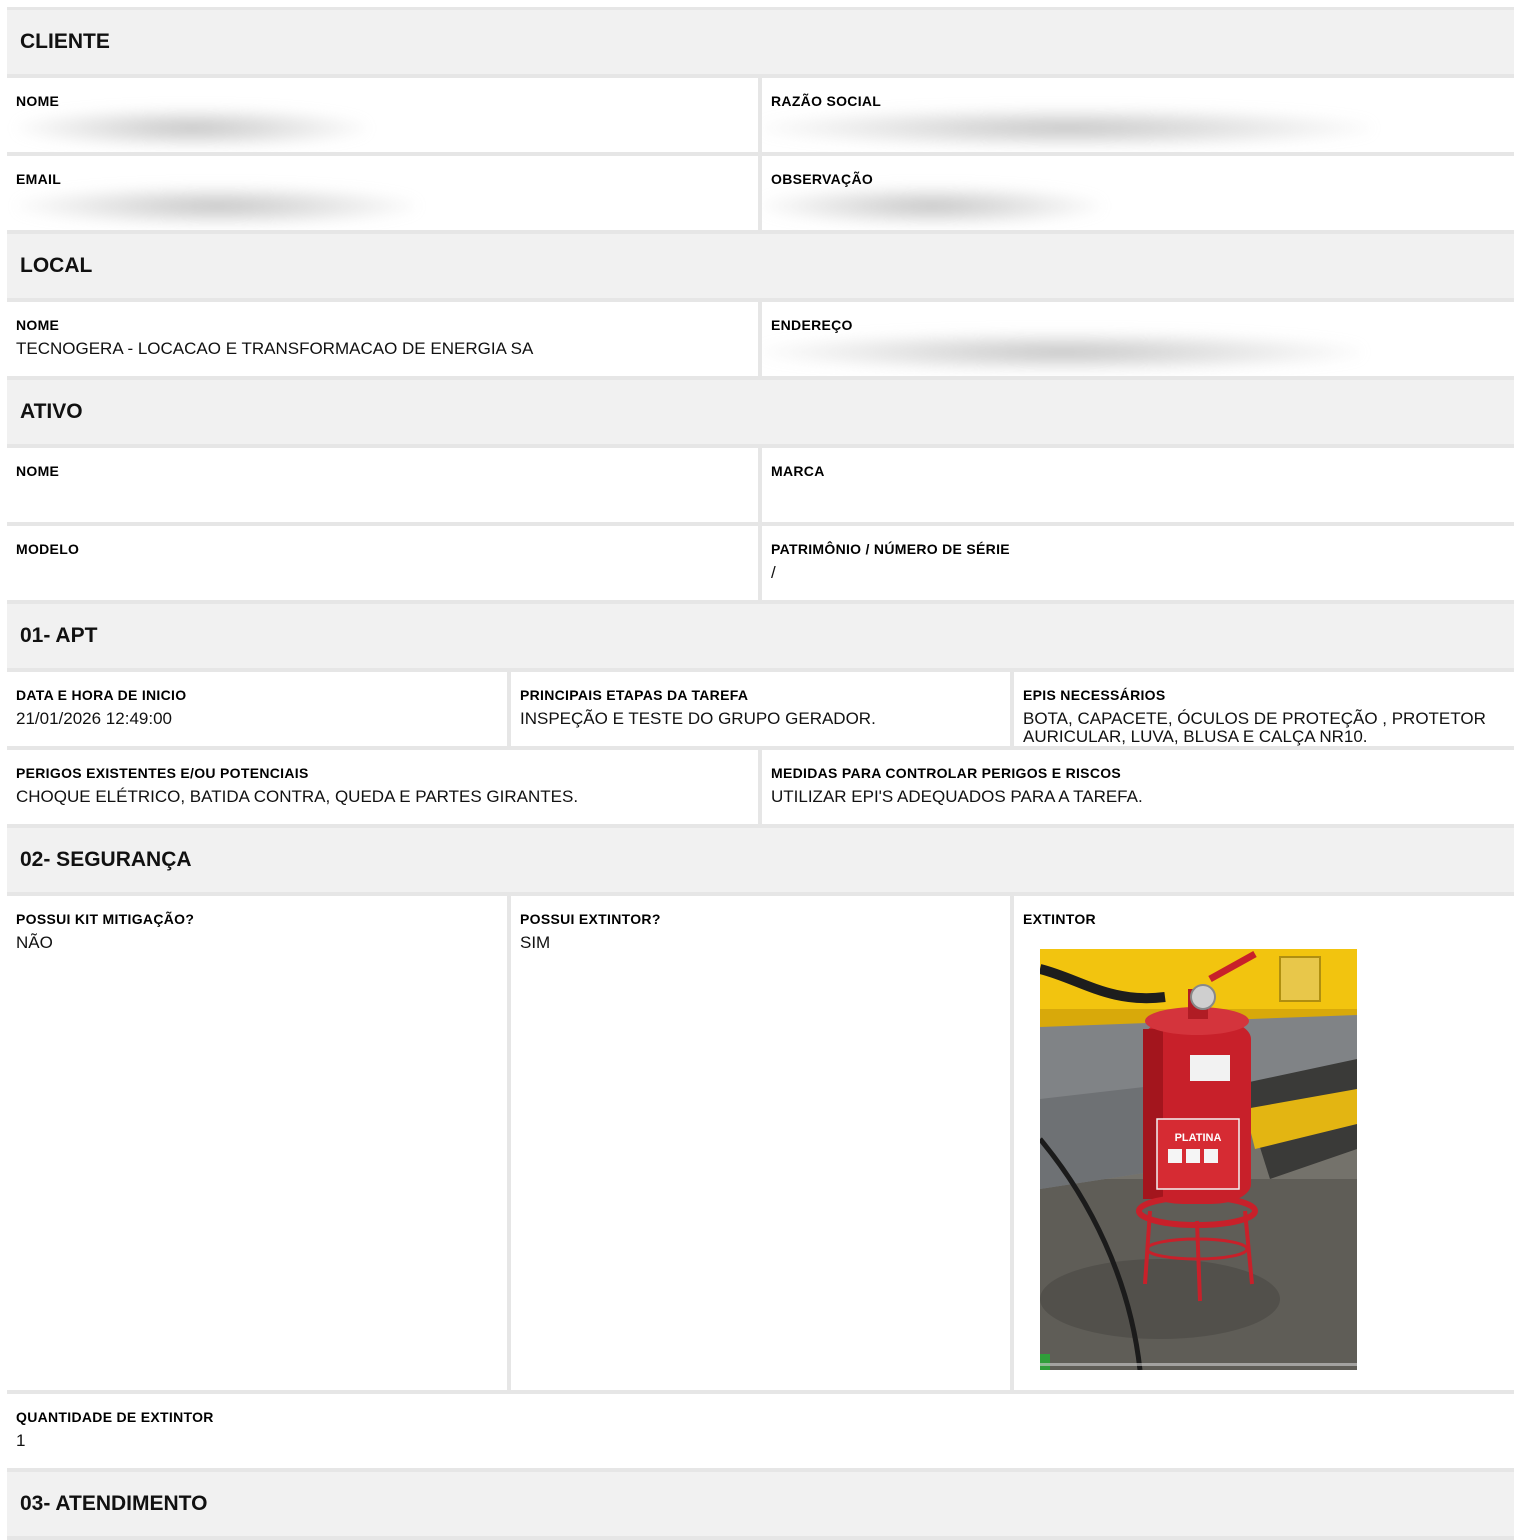  Describe the element at coordinates (1138, 563) in the screenshot. I see `field-ativo-patrimonio: PATRIMÔNIO / NÚMERO DE SÉRIE /` at that location.